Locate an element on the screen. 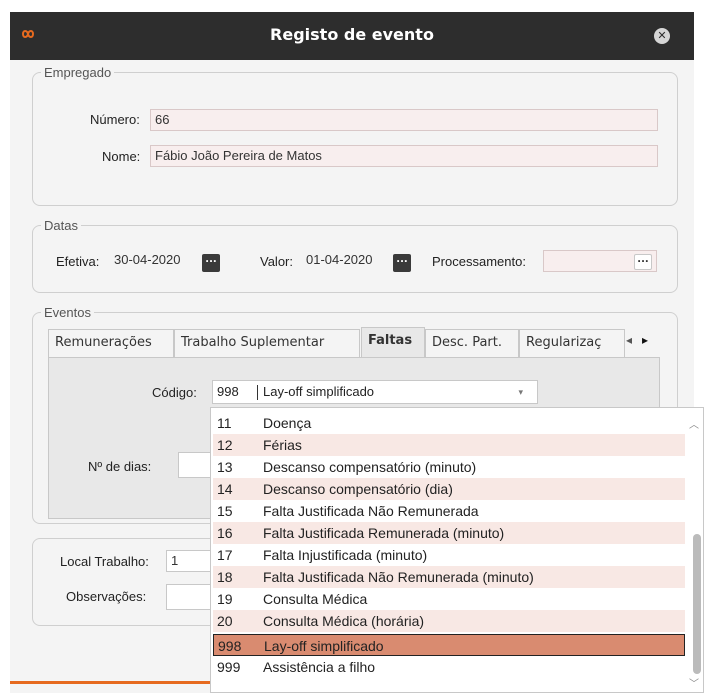 This screenshot has width=704, height=693. tab-scroll-left-icon: ◂ is located at coordinates (629, 340).